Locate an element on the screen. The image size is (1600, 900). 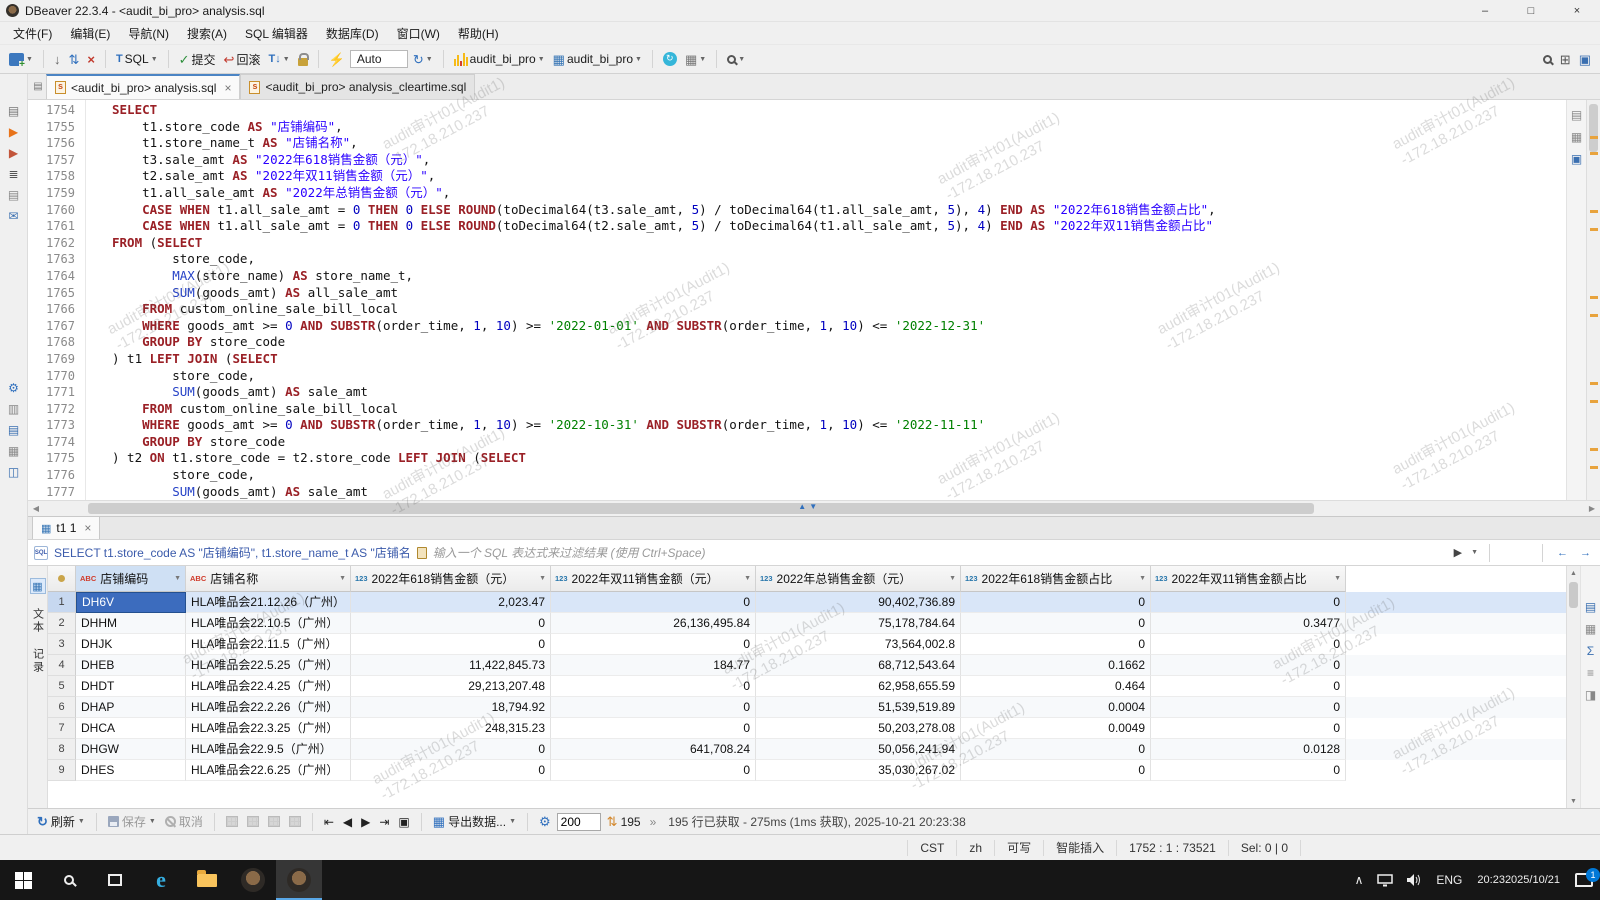
menu-item-0: 文件(F) is located at coordinates (32, 33).